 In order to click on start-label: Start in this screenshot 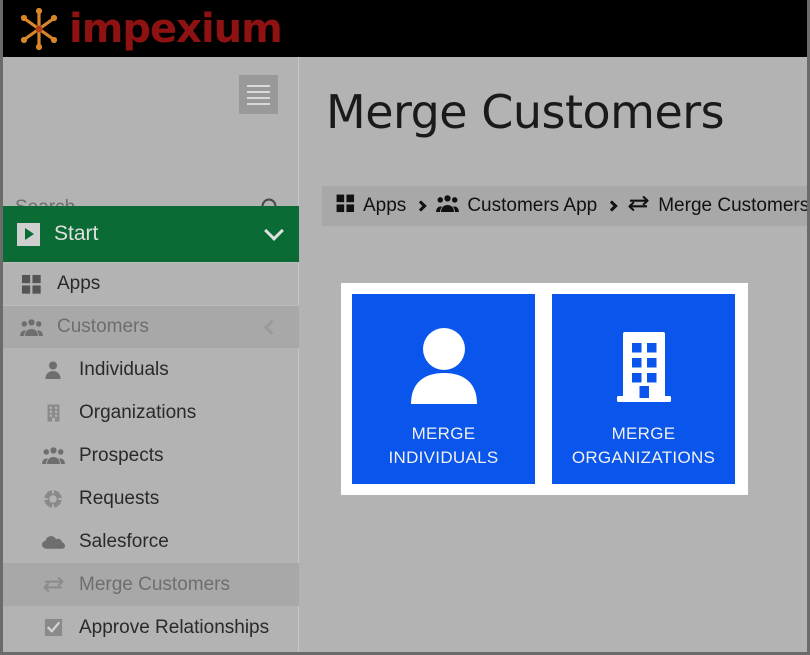, I will do `click(76, 233)`.